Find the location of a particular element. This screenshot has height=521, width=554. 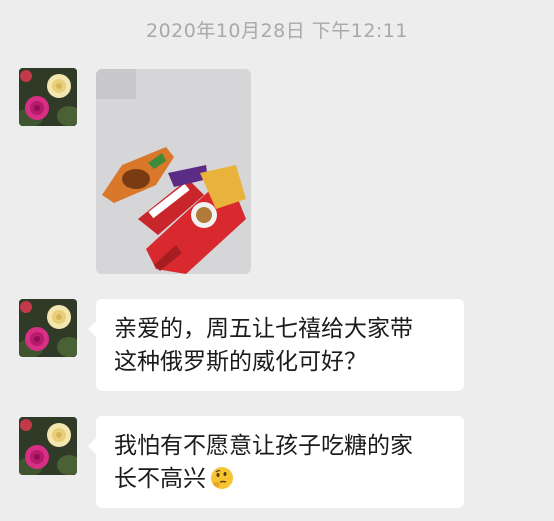

message-text-line: 我怕有不愿意让孩子吃糖的家 is located at coordinates (263, 446).